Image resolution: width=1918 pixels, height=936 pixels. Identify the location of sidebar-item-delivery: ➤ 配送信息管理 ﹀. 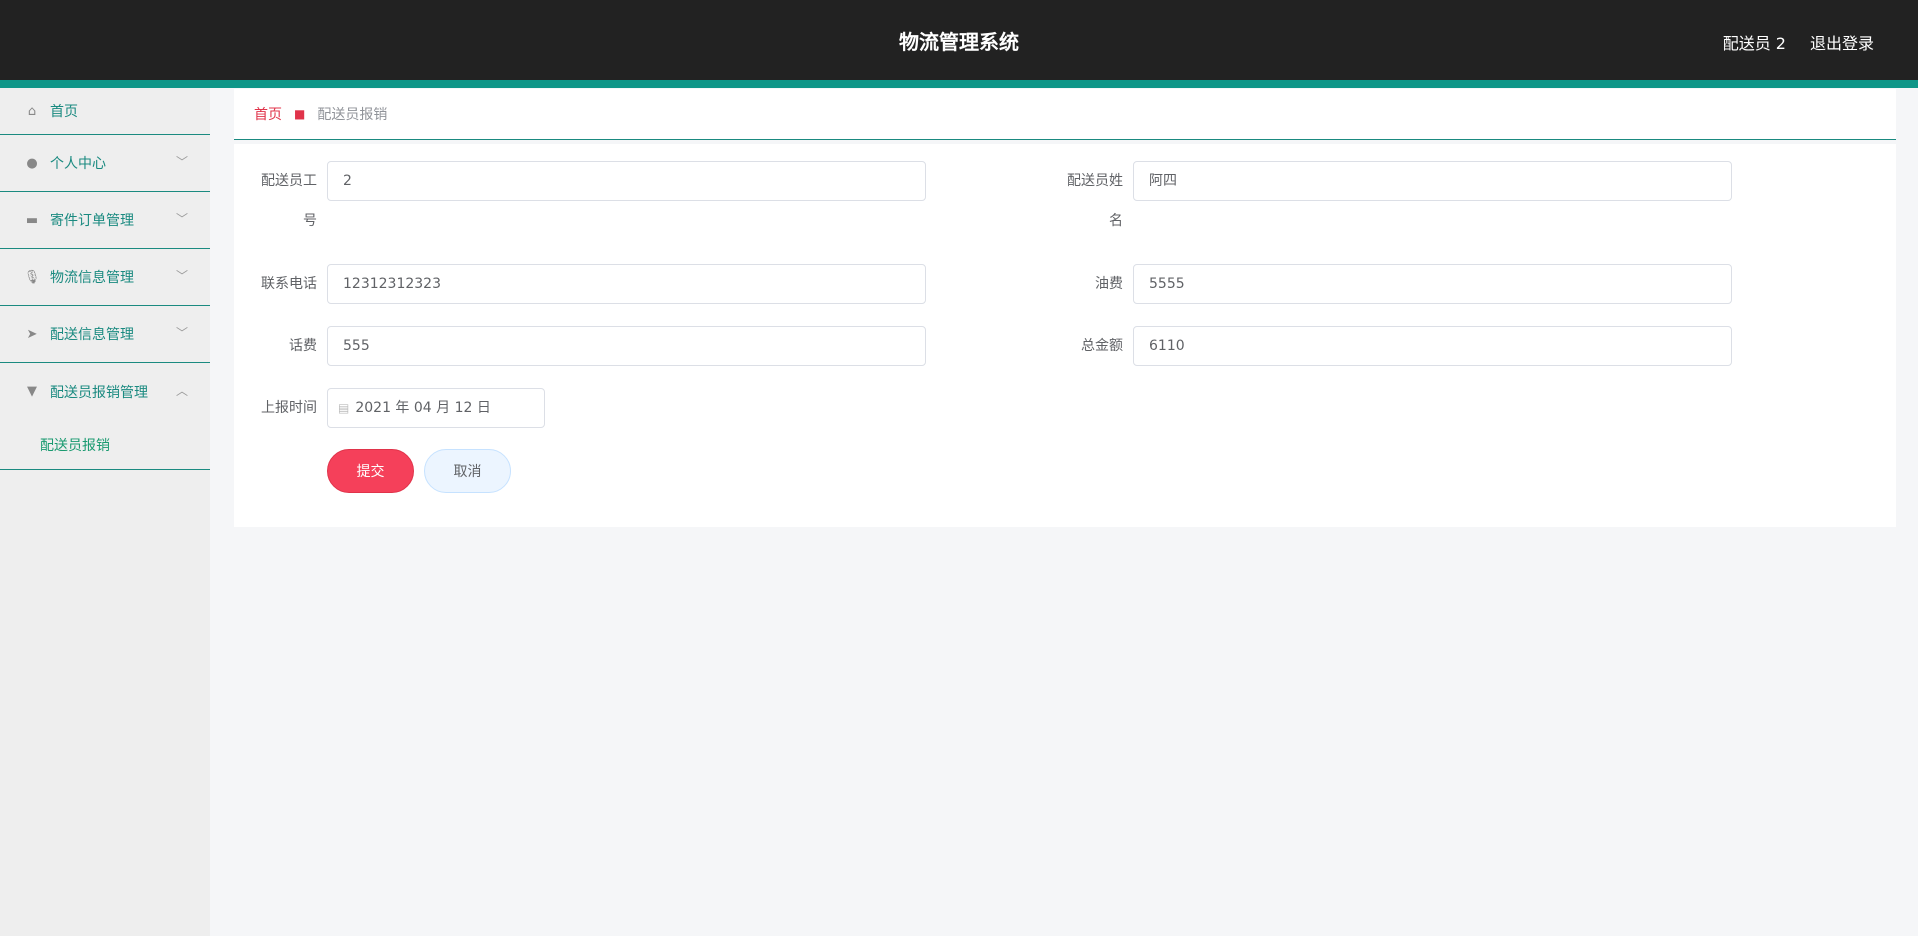
(105, 334).